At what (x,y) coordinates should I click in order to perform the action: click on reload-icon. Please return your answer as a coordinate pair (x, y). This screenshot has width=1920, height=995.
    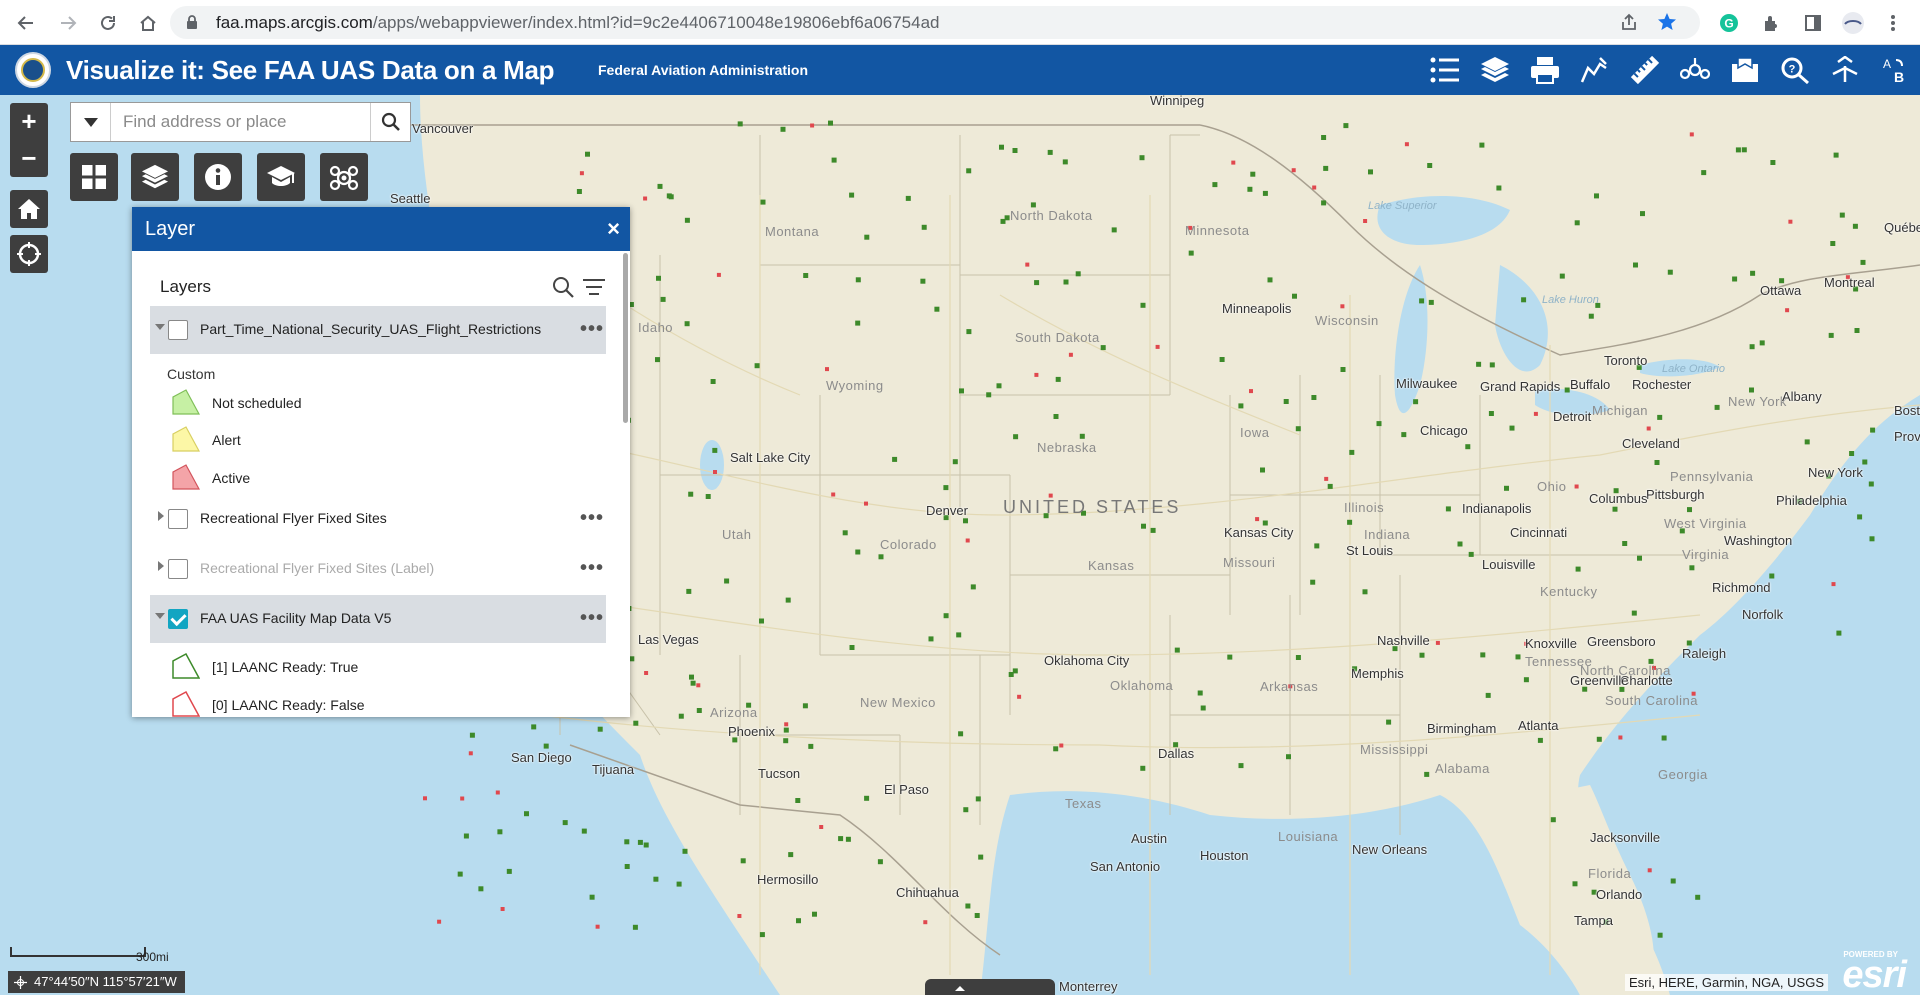
    Looking at the image, I should click on (108, 23).